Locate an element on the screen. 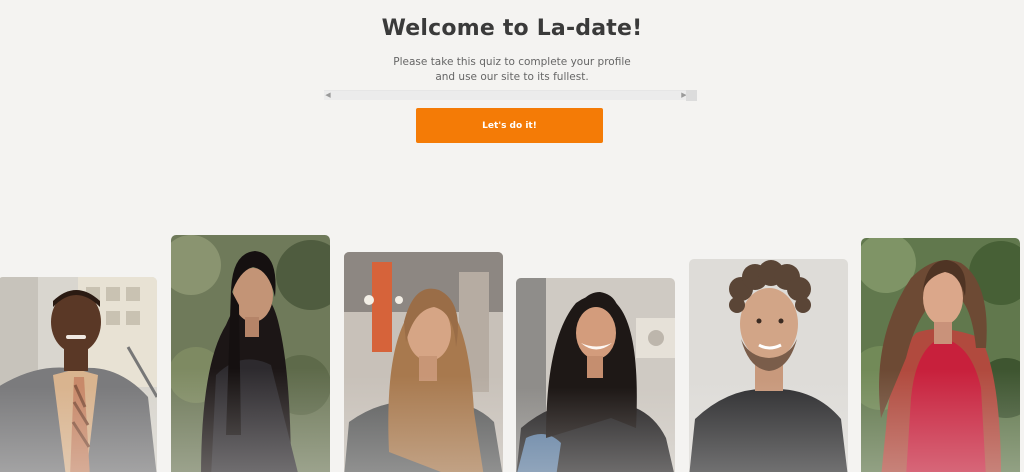  arrow-left-icon: ◀ is located at coordinates (328, 96).